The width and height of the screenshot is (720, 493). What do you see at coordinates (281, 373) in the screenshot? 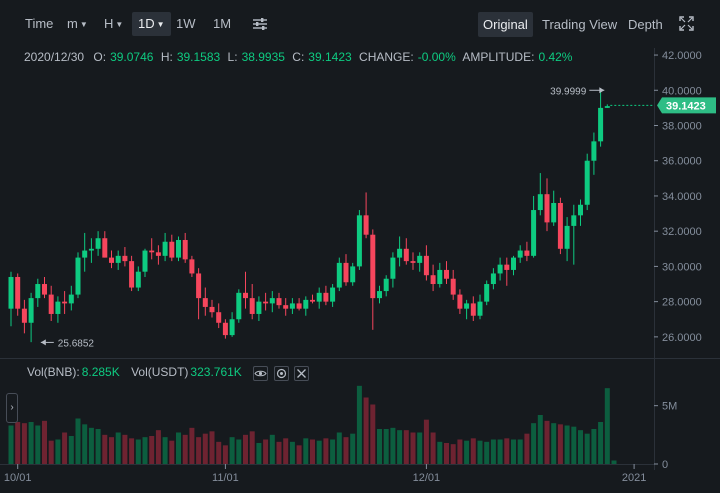
I see `settings-icon` at bounding box center [281, 373].